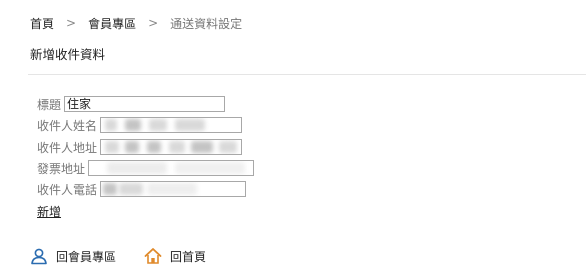  What do you see at coordinates (112, 23) in the screenshot?
I see `breadcrumb-member-link: 會員專區` at bounding box center [112, 23].